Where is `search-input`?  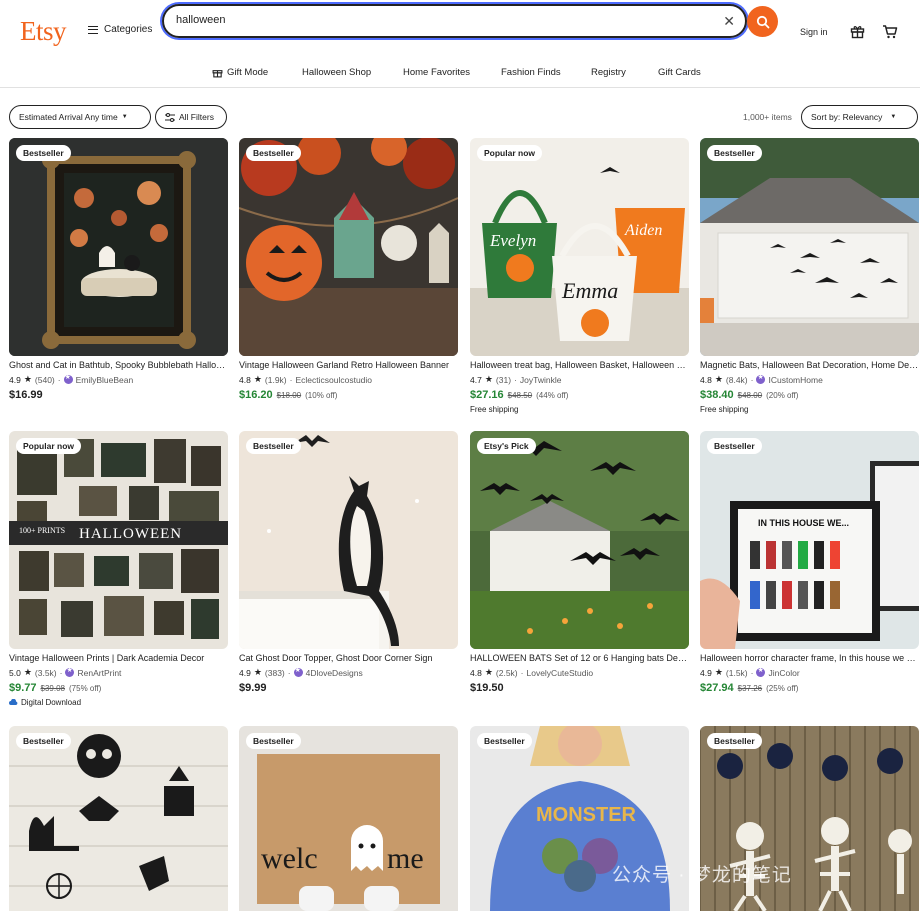
search-input is located at coordinates (446, 20).